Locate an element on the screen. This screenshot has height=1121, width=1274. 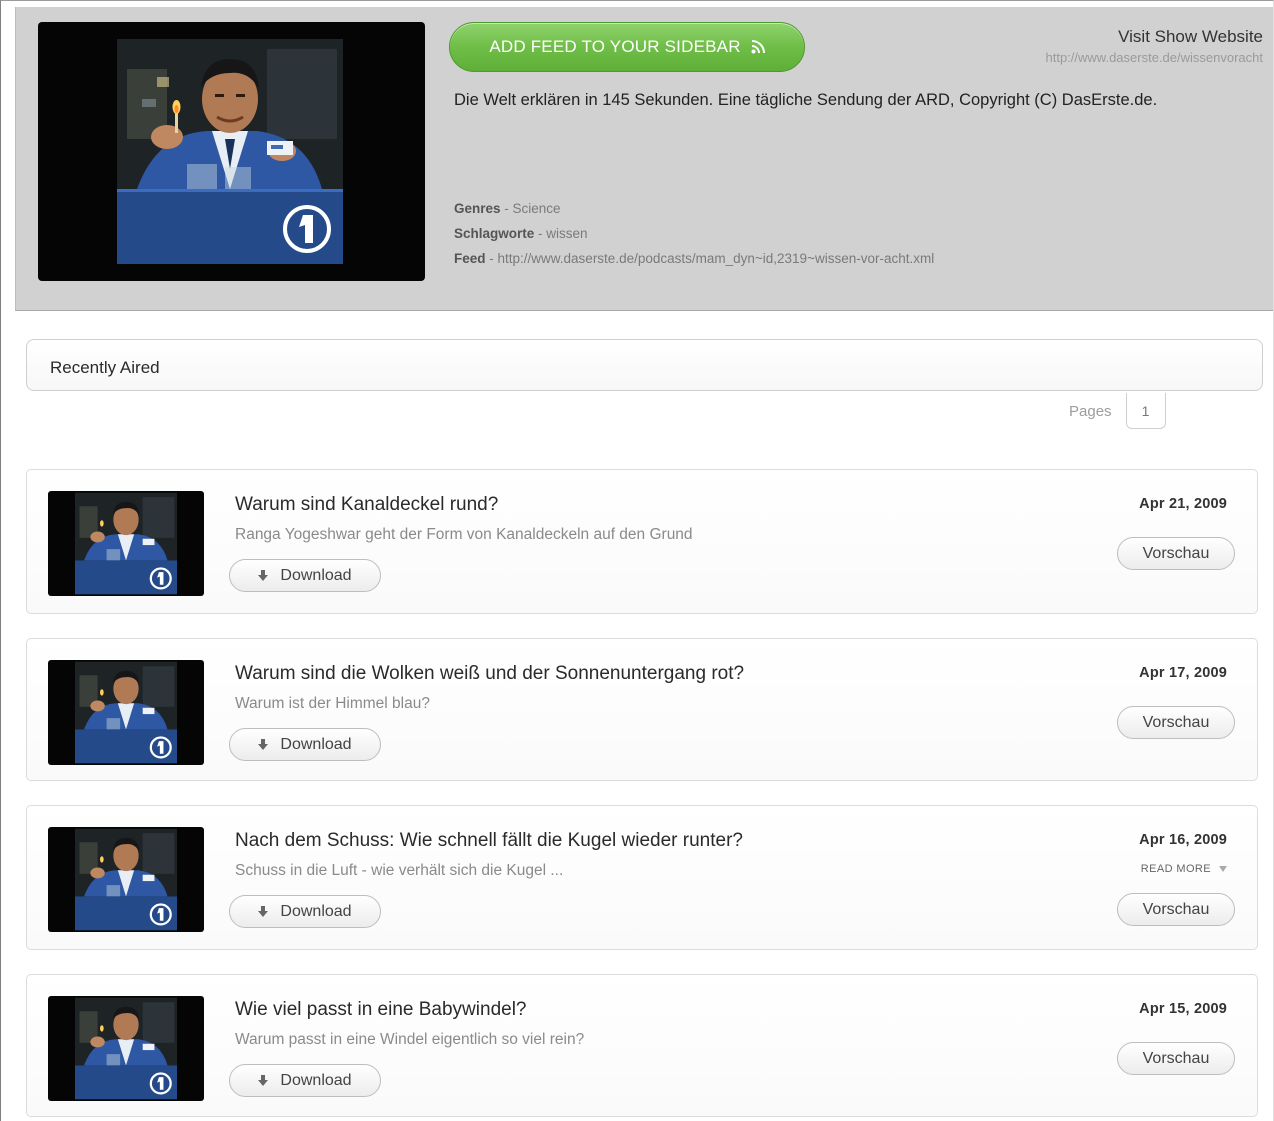
episode-title: Warum sind Kanaldeckel rund? is located at coordinates (366, 505).